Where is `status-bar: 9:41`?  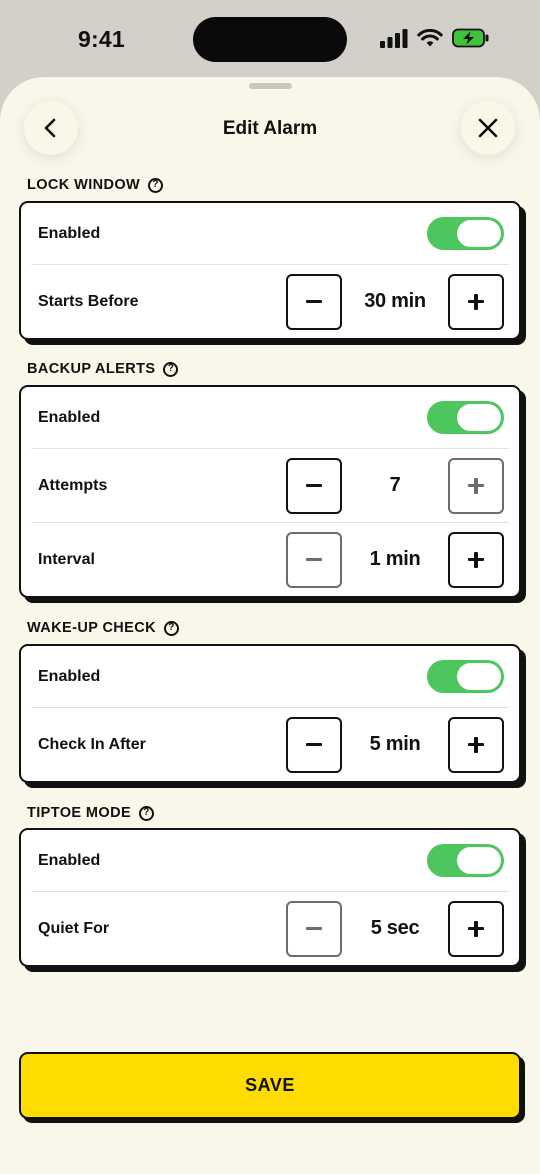 status-bar: 9:41 is located at coordinates (270, 39).